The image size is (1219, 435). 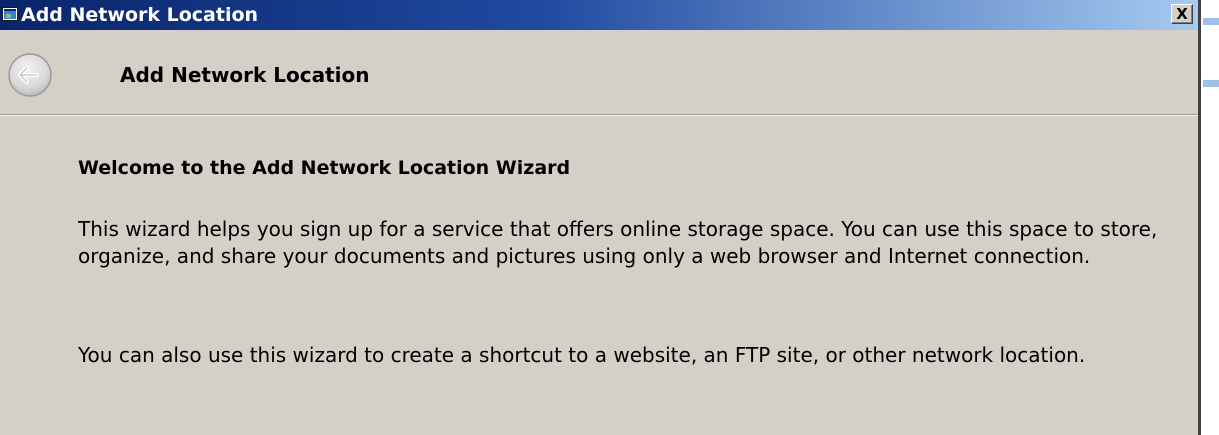 I want to click on close-icon: X, so click(x=1182, y=14).